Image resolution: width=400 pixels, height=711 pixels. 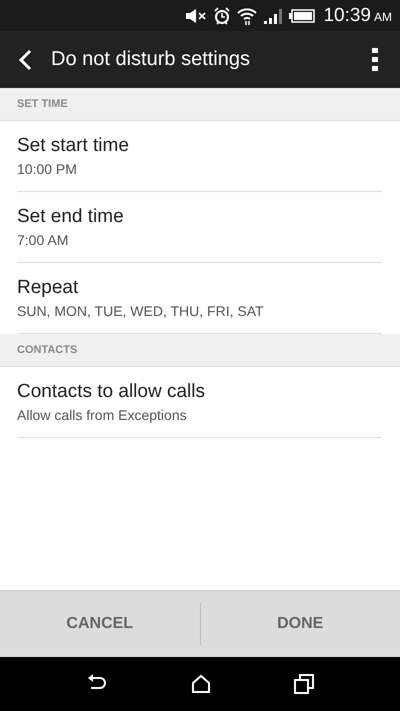 What do you see at coordinates (273, 16) in the screenshot?
I see `signal-icon` at bounding box center [273, 16].